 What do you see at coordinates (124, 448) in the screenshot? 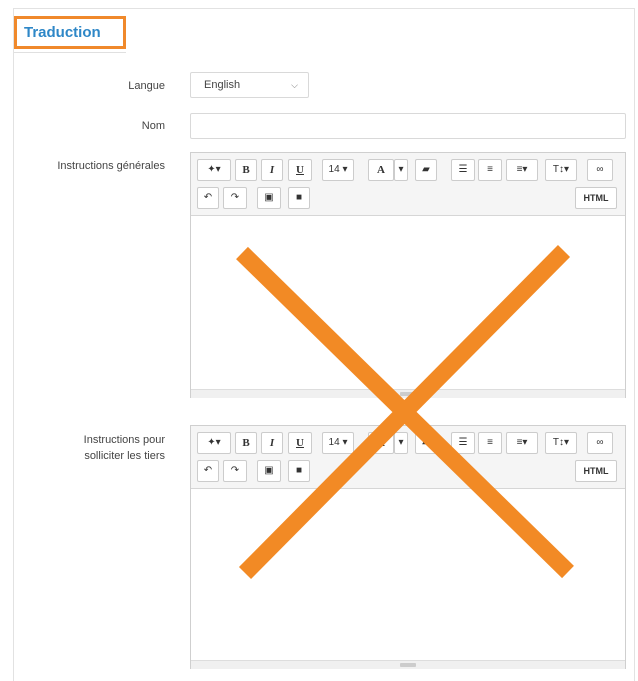
I see `instructions-tiers-label: Instructions pour solliciter les tiers` at bounding box center [124, 448].